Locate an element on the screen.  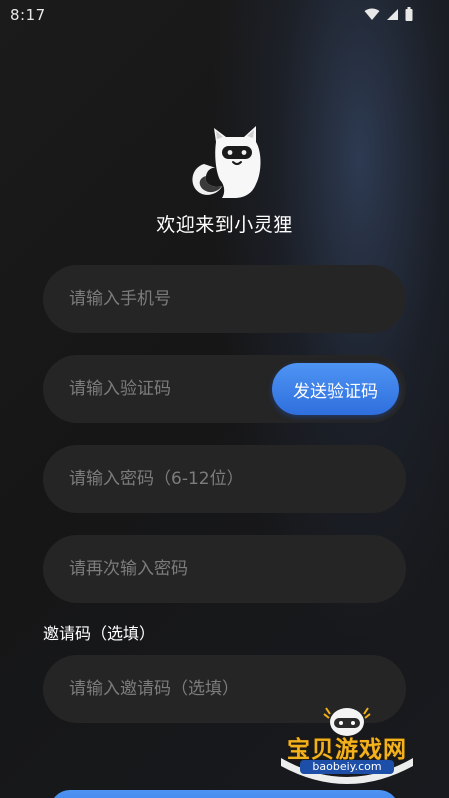
phone-field is located at coordinates (224, 299).